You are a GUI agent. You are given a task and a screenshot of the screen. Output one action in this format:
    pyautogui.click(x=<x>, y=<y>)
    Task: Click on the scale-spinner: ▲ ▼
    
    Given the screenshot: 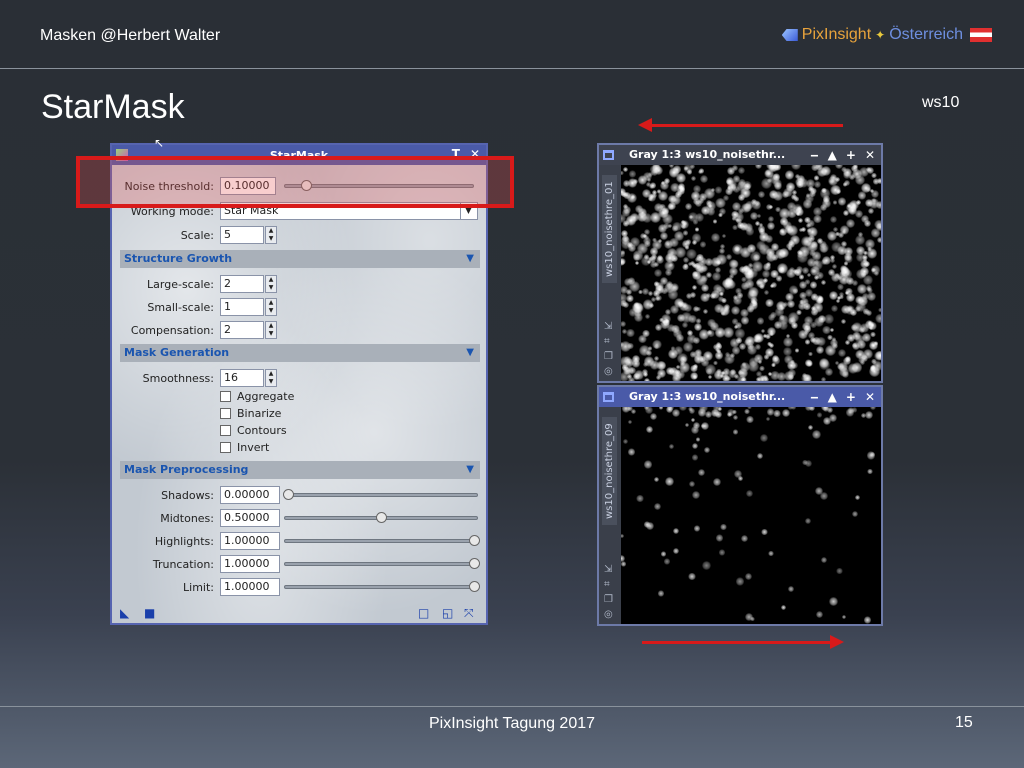 What is the action you would take?
    pyautogui.click(x=271, y=235)
    